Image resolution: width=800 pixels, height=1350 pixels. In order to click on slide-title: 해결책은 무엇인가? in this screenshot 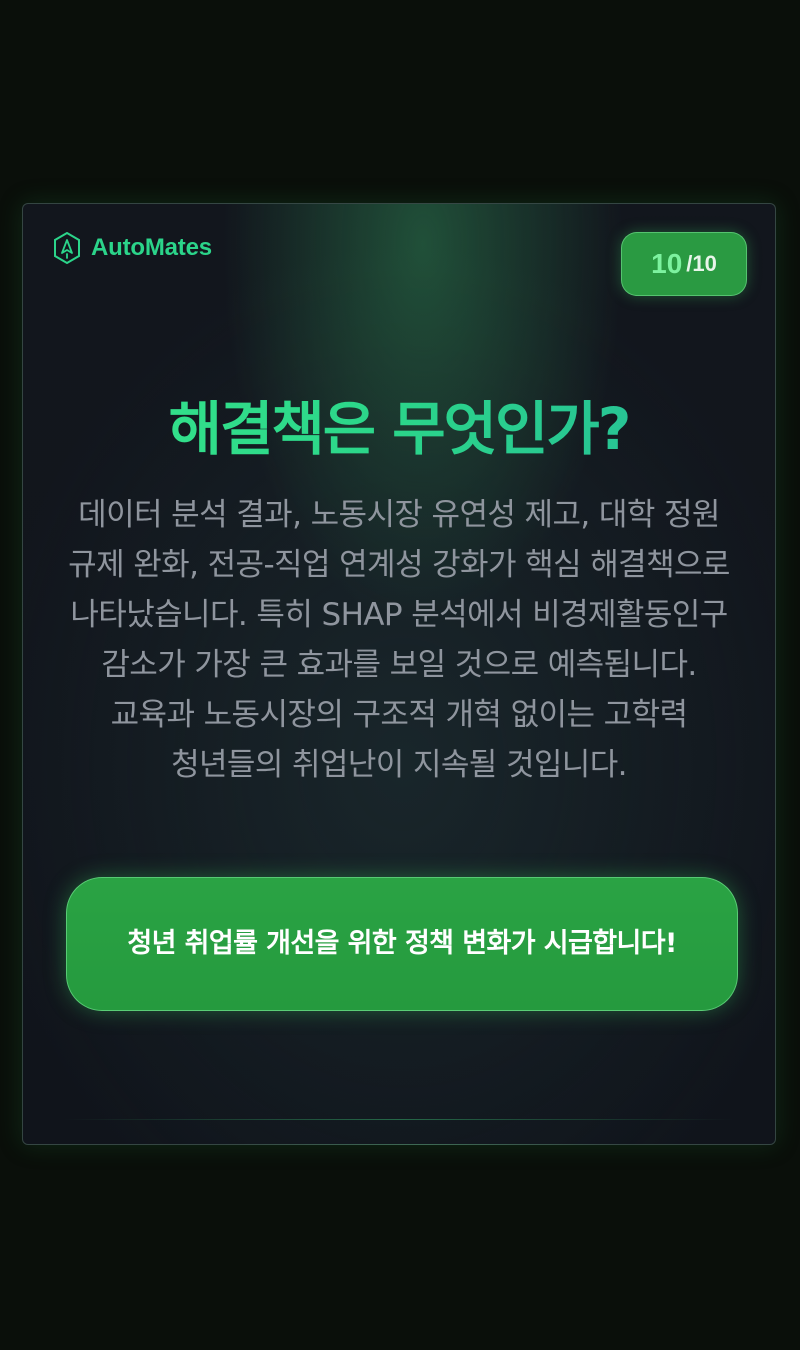, I will do `click(399, 424)`.